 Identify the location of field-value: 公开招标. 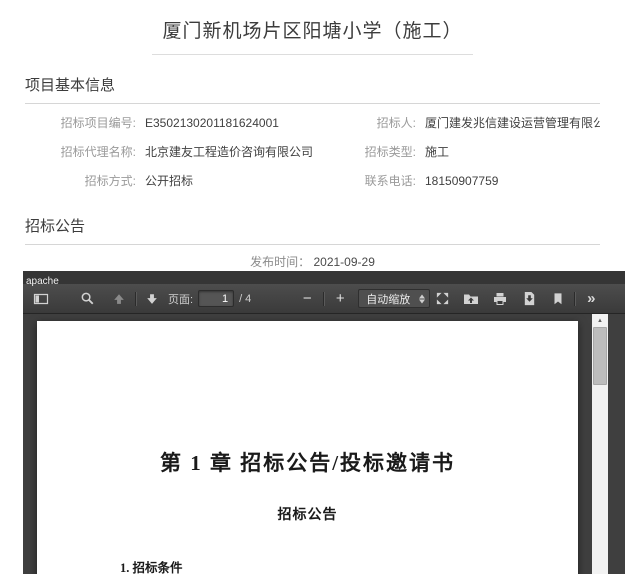
(169, 181).